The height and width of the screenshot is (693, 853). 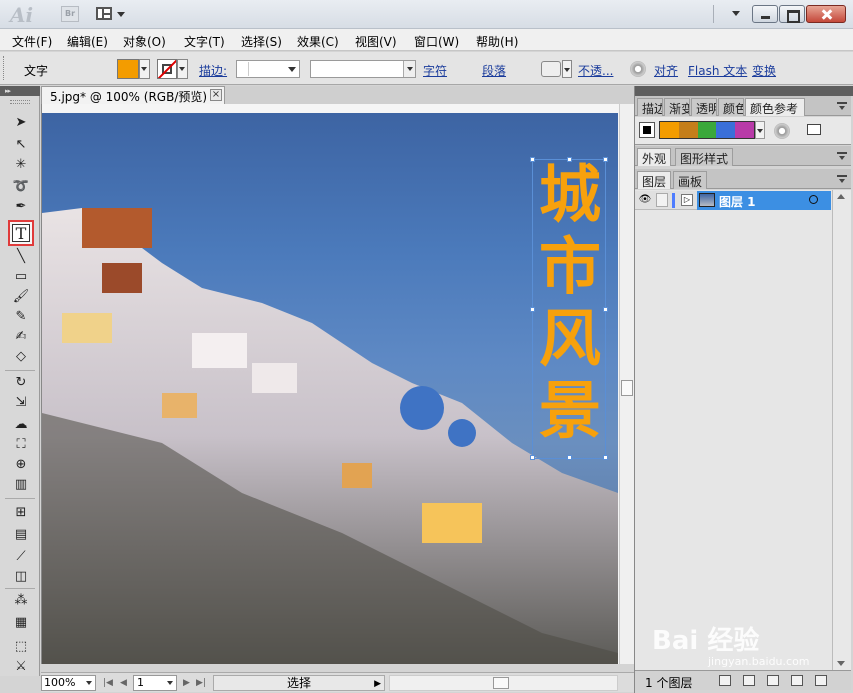 What do you see at coordinates (21, 647) in the screenshot?
I see `artboard-tool-icon: ⬚` at bounding box center [21, 647].